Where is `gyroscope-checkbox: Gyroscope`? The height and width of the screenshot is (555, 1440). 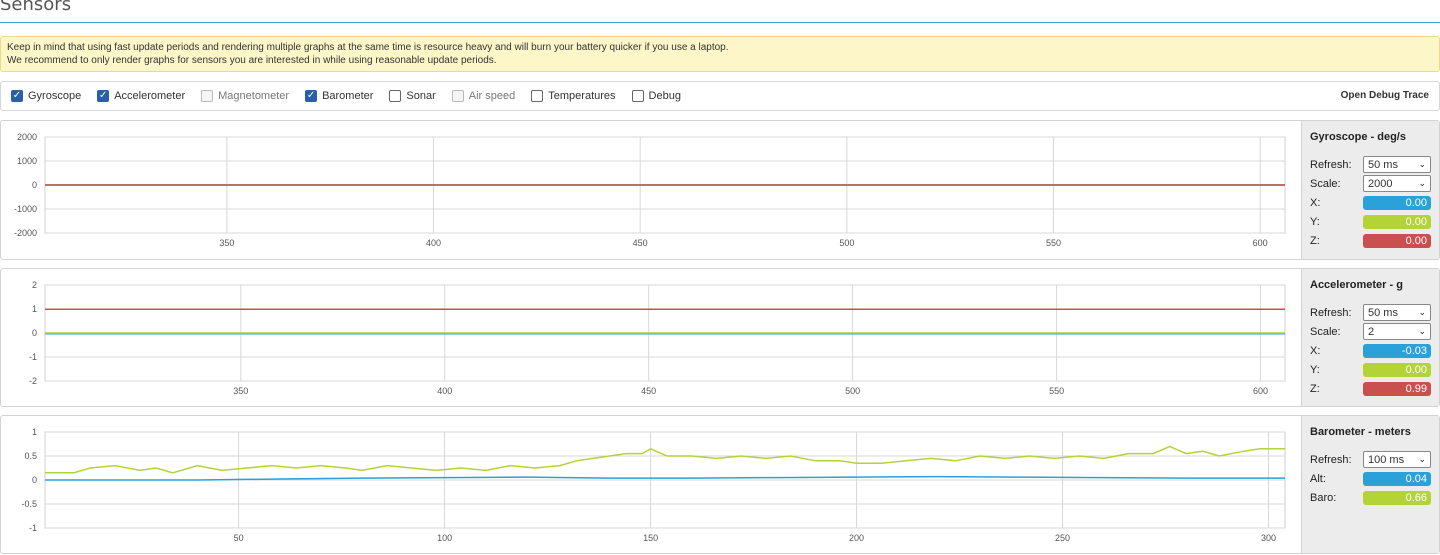 gyroscope-checkbox: Gyroscope is located at coordinates (46, 96).